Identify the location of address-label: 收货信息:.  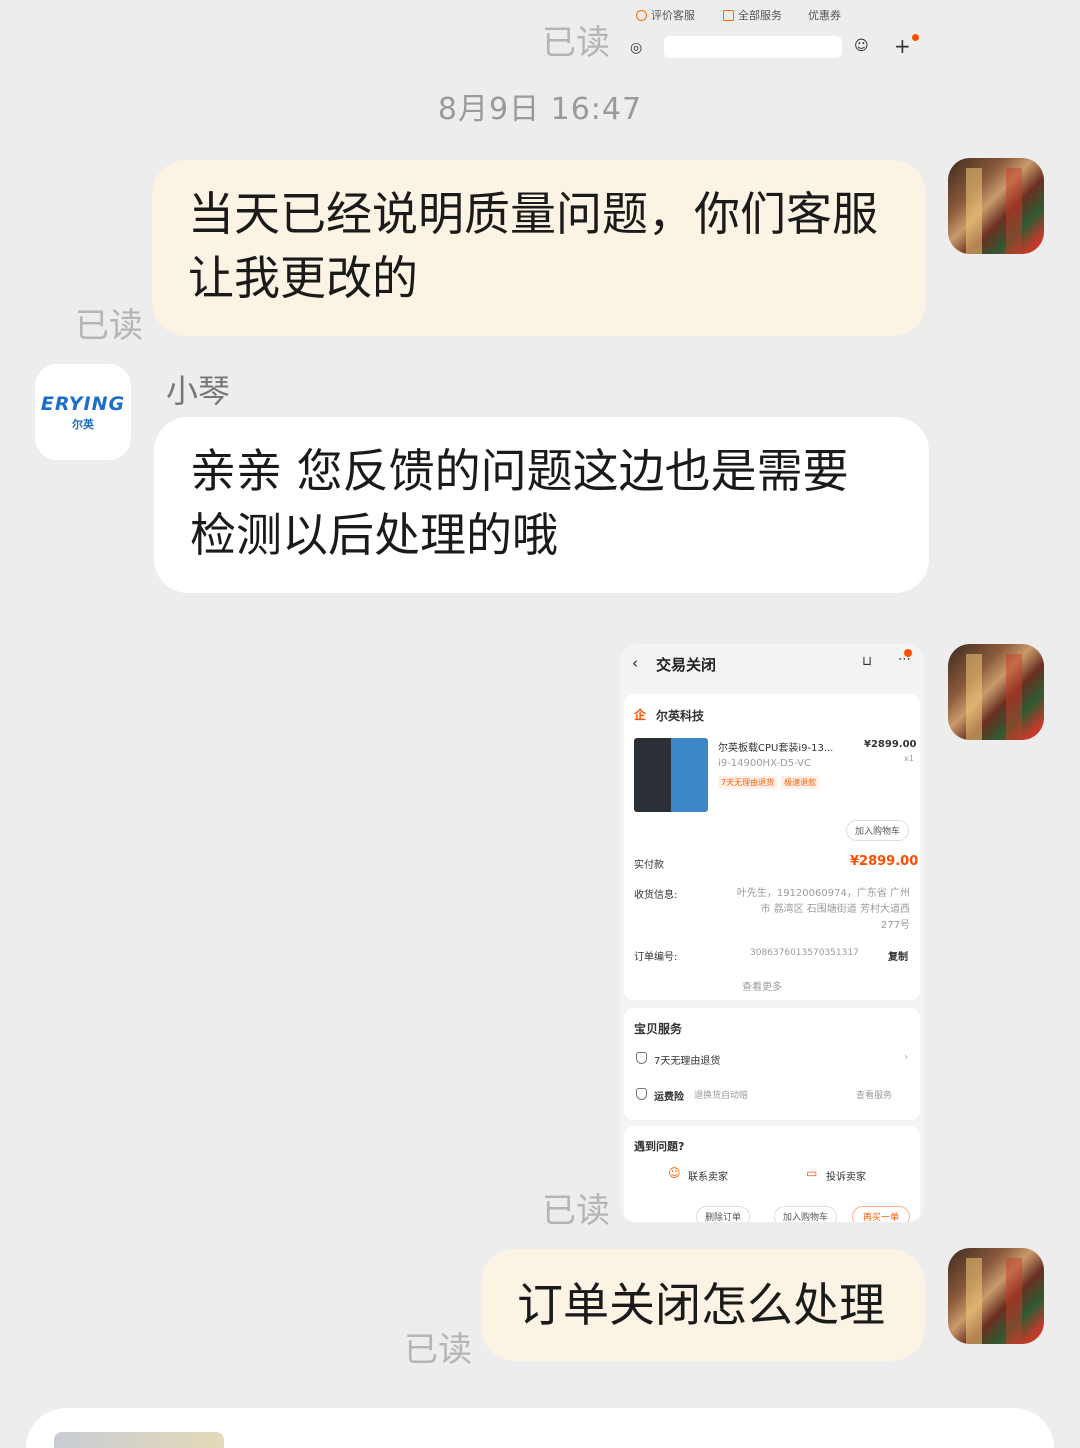
(656, 895).